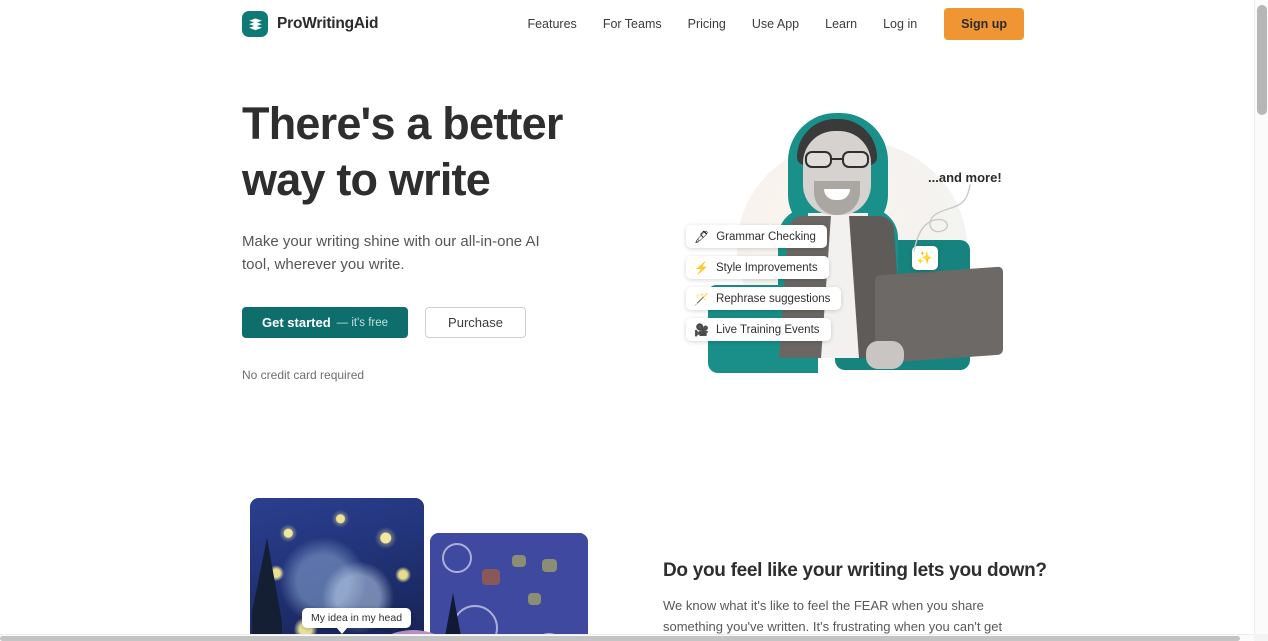  Describe the element at coordinates (701, 329) in the screenshot. I see `movie-camera-icon: 🎥` at that location.